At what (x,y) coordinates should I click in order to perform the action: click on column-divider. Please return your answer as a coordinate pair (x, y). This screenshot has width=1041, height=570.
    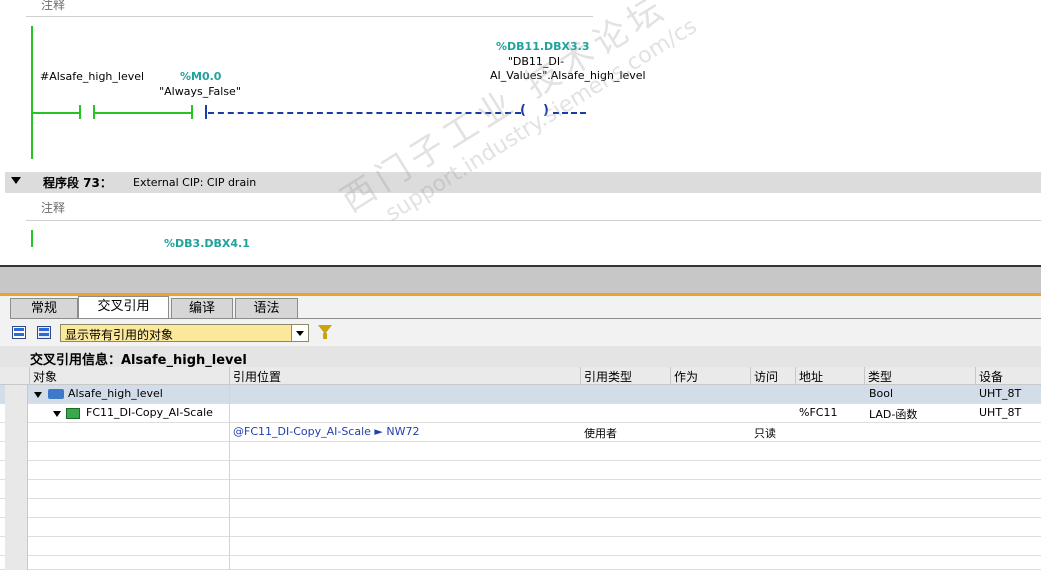
    Looking at the image, I should click on (229, 477).